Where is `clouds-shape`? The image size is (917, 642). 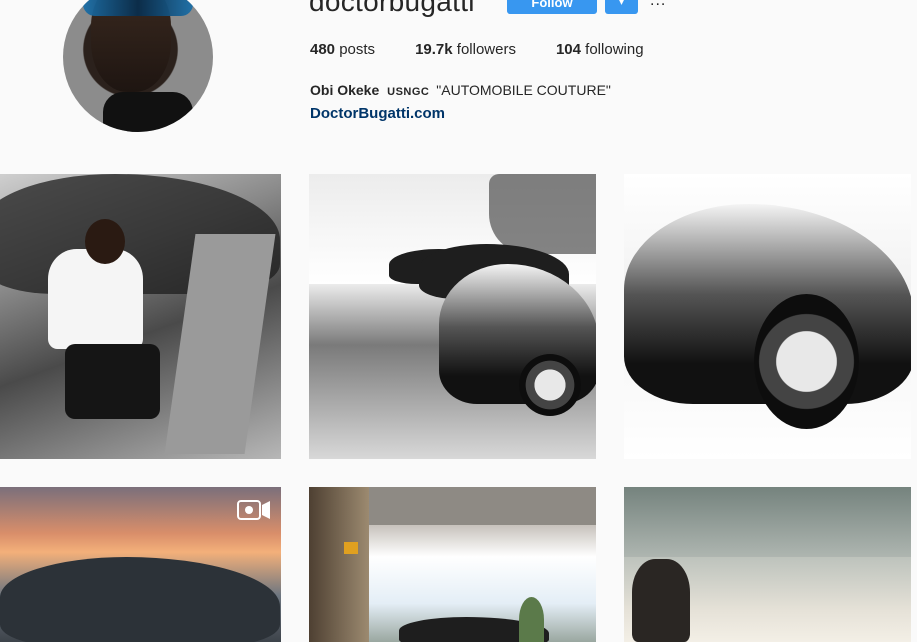
clouds-shape is located at coordinates (767, 522).